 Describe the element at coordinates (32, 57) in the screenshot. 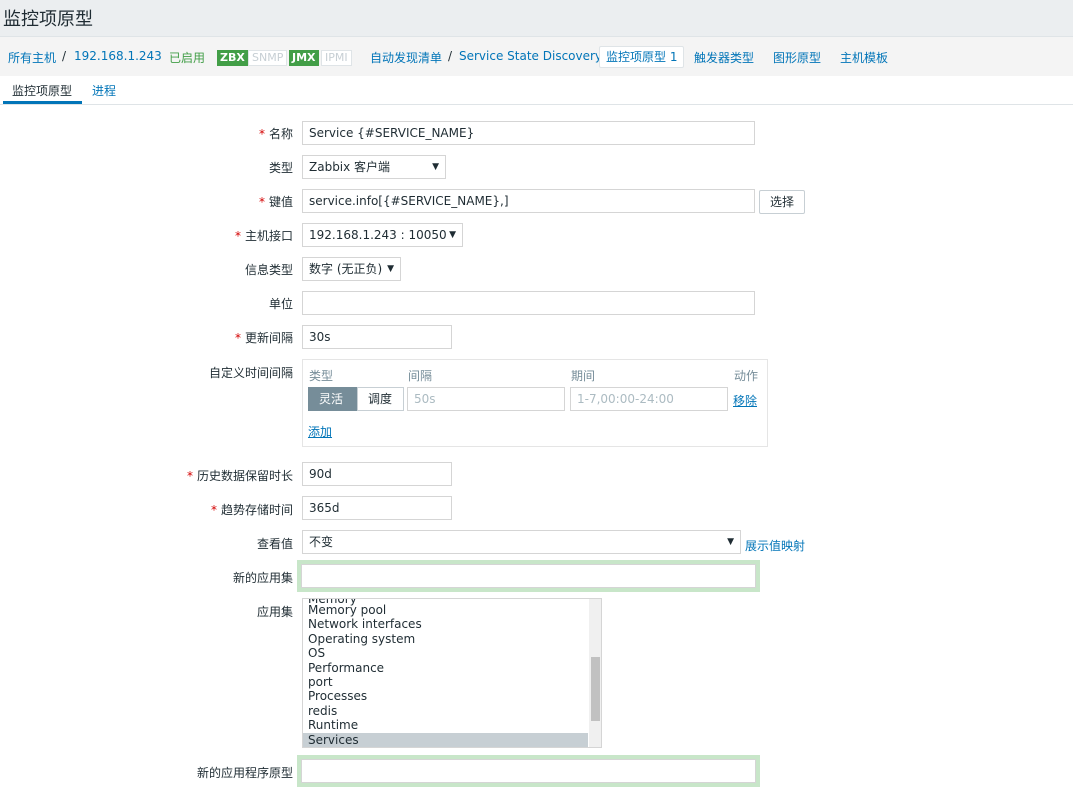

I see `breadcrumb-all-hosts: 所有主机` at that location.